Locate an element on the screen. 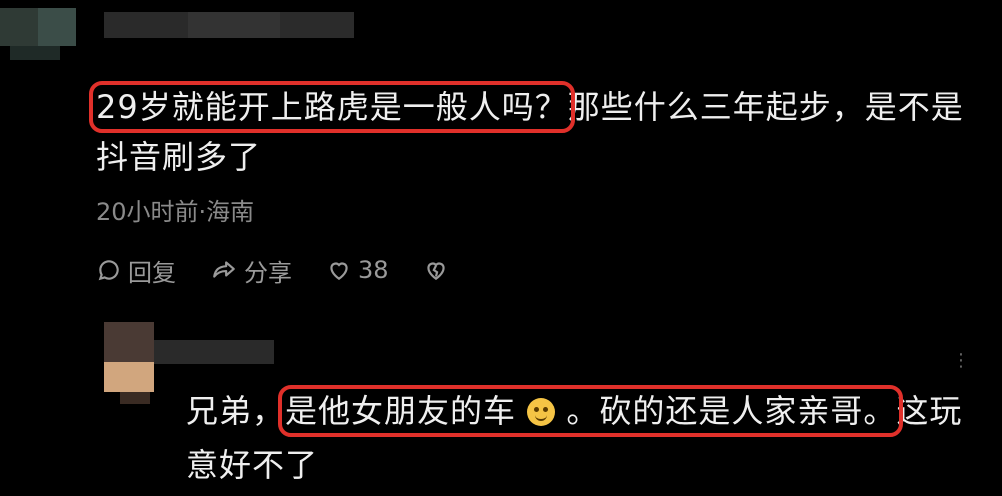 This screenshot has width=1002, height=496. share-label: 分享 is located at coordinates (268, 272).